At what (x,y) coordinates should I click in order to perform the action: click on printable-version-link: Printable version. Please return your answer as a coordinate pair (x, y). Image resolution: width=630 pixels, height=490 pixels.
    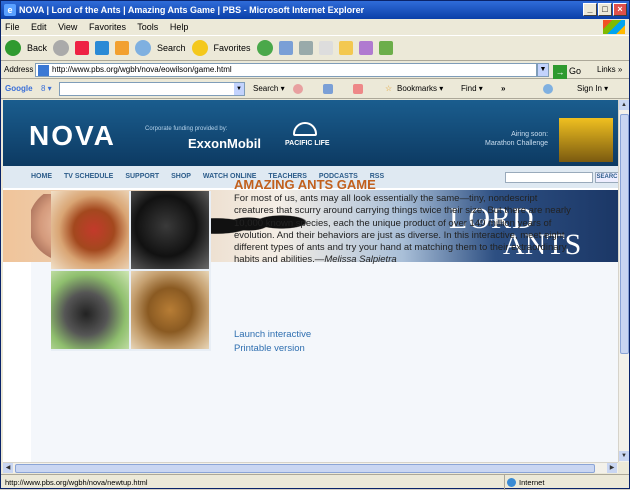
    Looking at the image, I should click on (269, 348).